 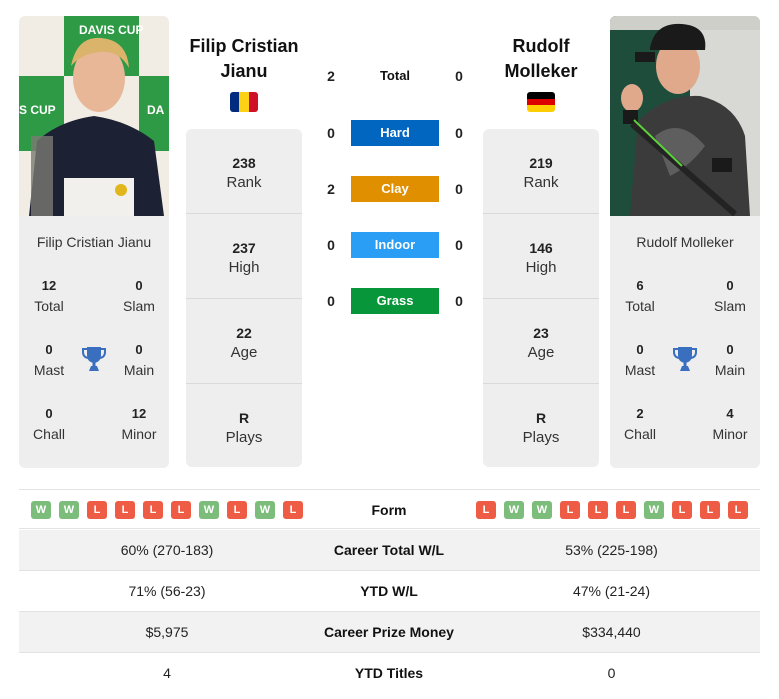 I want to click on svg-text: DAVIS CUP, so click(x=111, y=30).